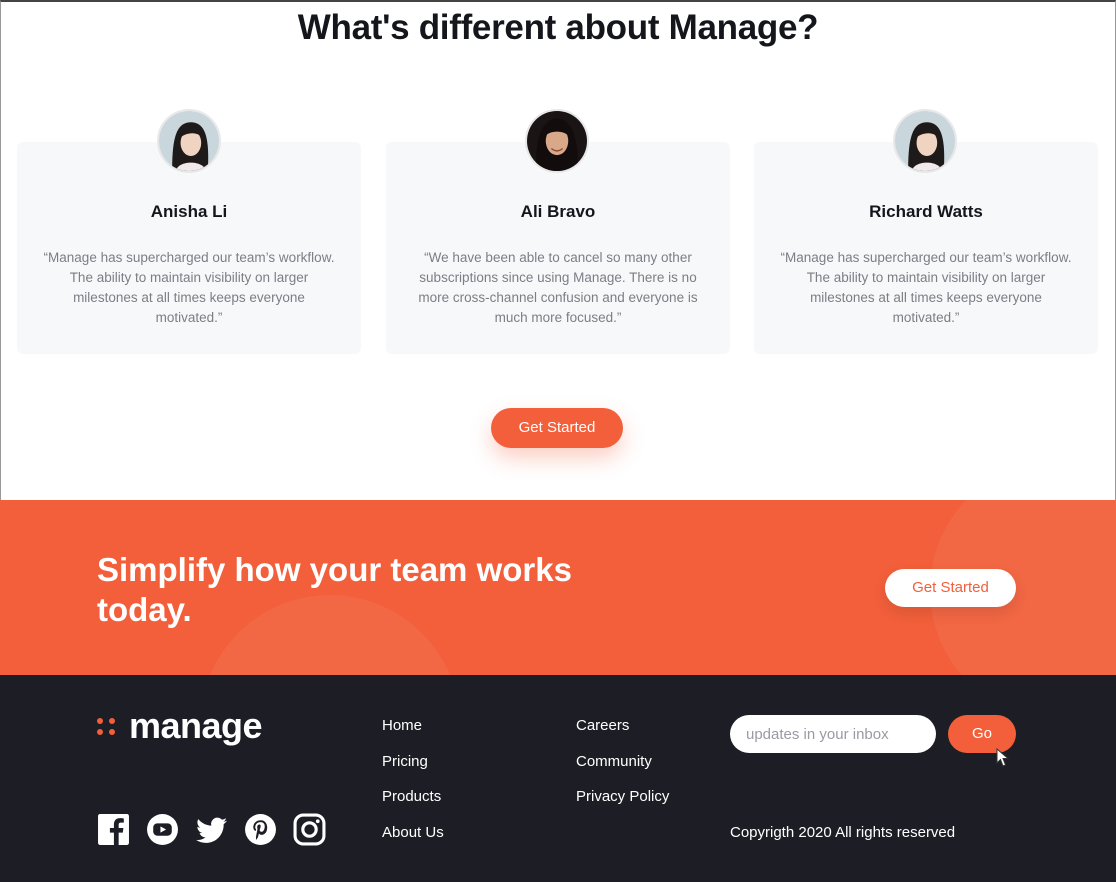 The width and height of the screenshot is (1116, 882). I want to click on footer-nav-secondary: Careers Community Privacy Policy, so click(622, 769).